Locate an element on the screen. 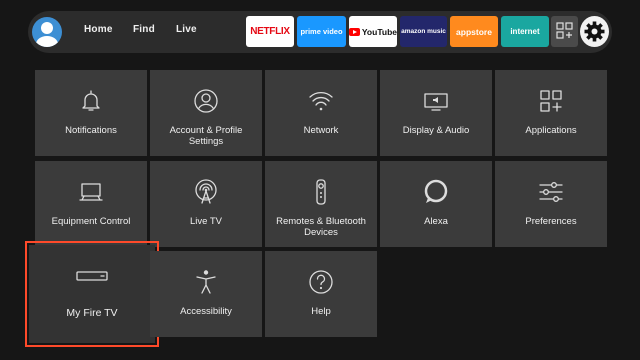  appstore-app-tile: appstore is located at coordinates (474, 31).